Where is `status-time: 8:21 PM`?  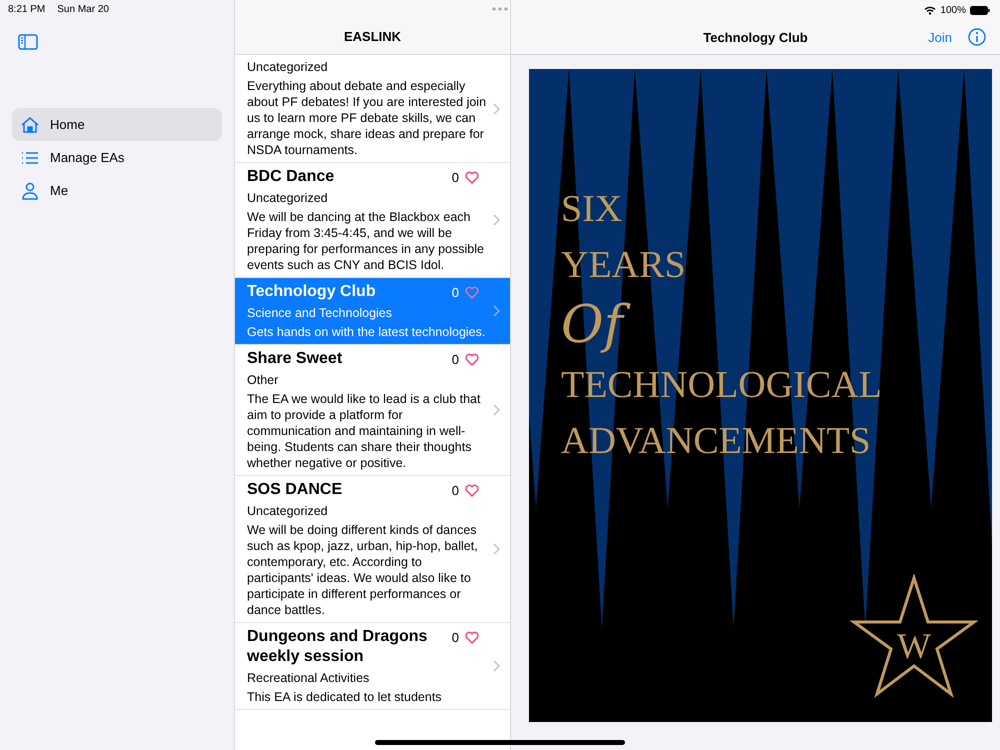
status-time: 8:21 PM is located at coordinates (27, 10).